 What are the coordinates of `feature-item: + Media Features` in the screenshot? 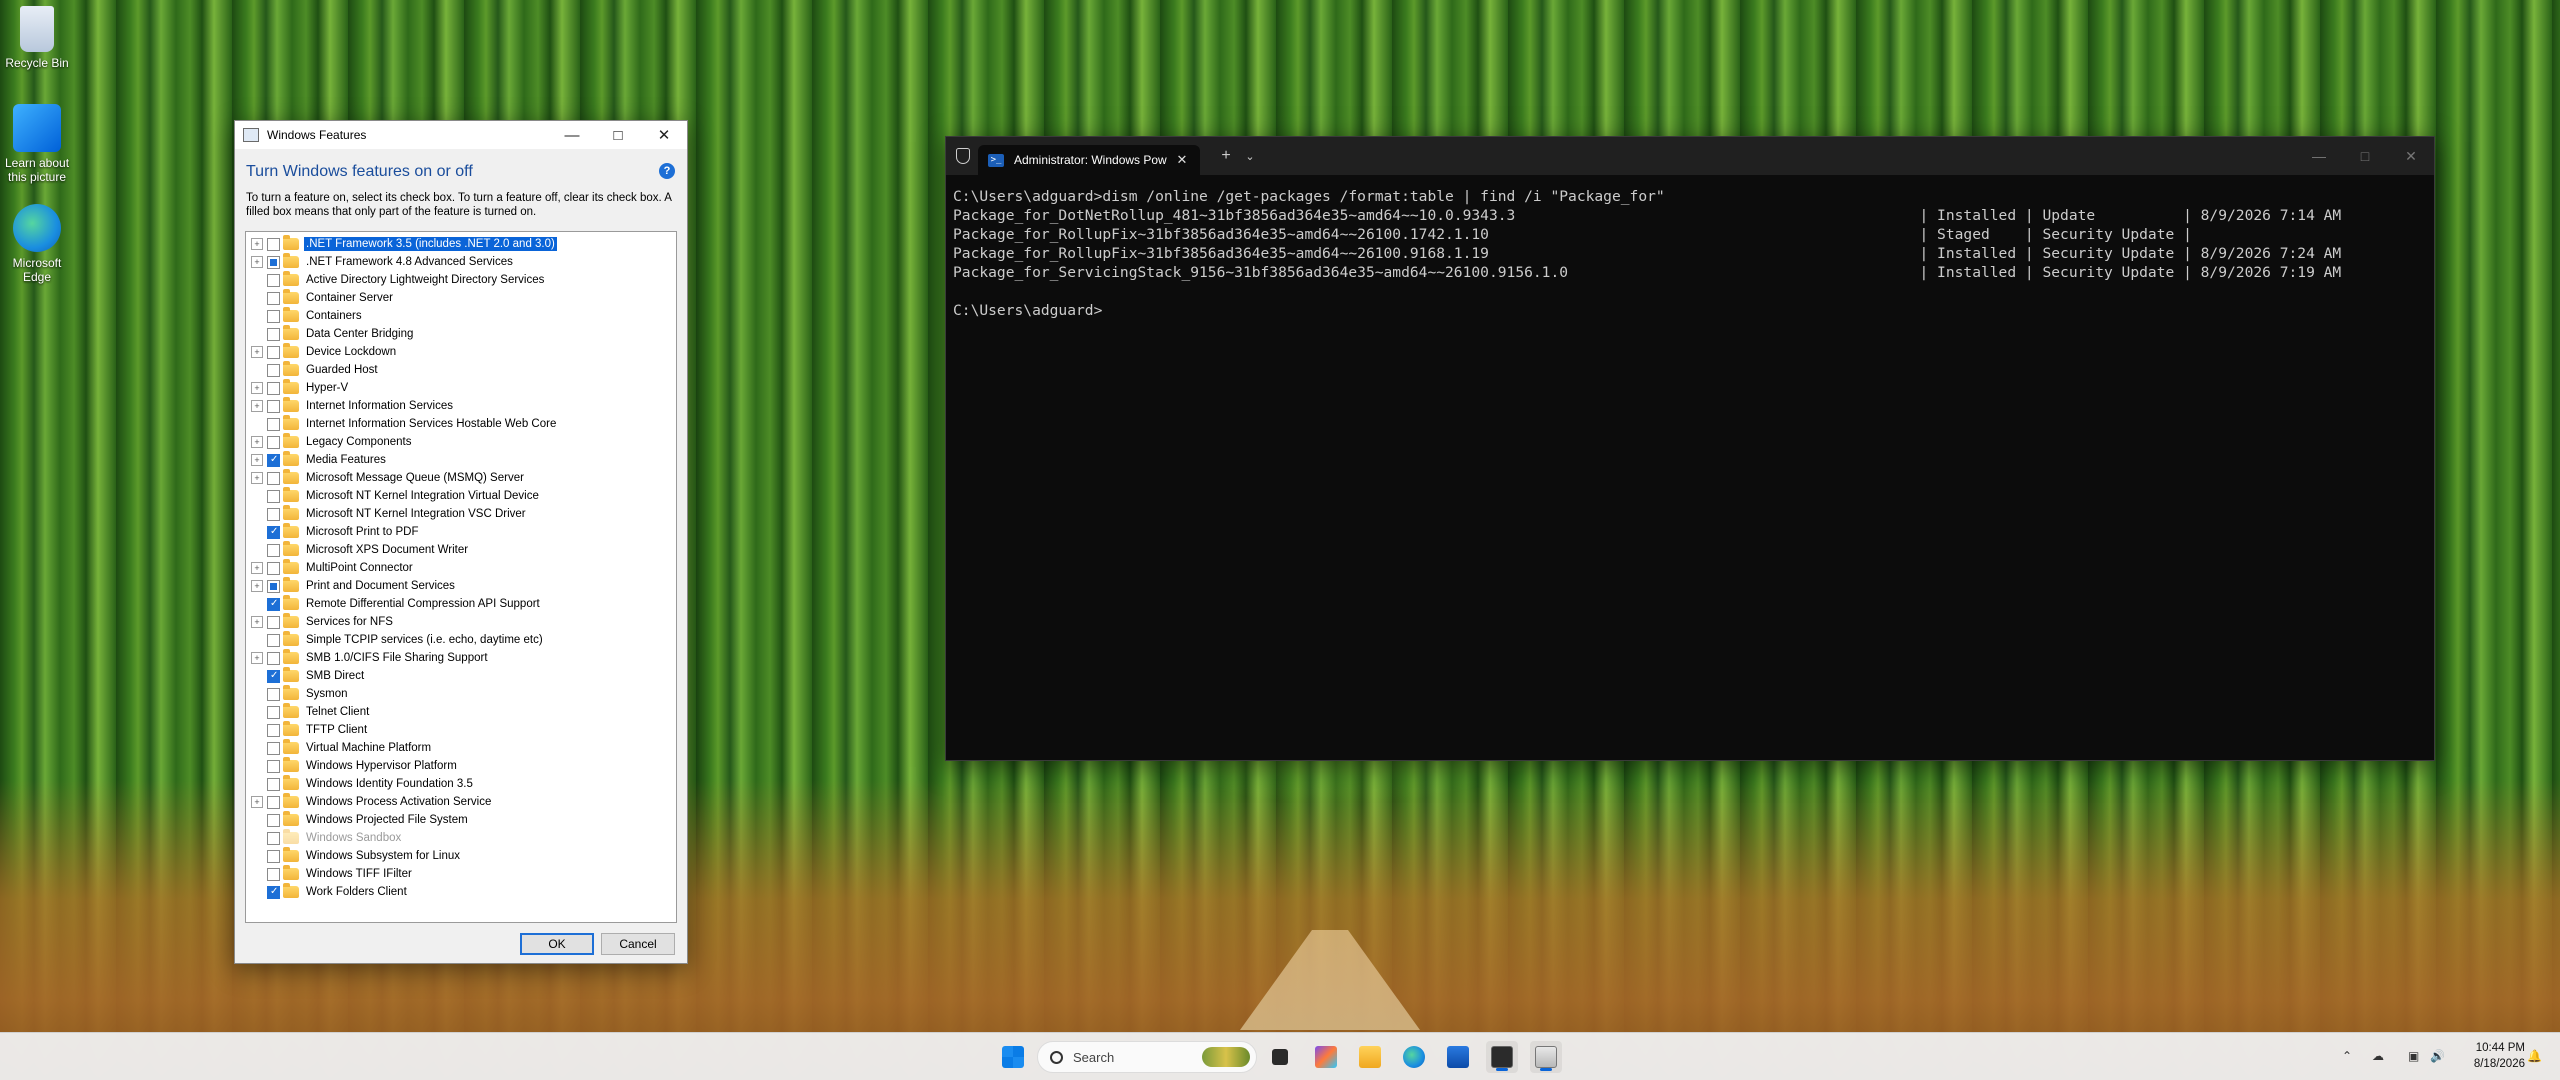 It's located at (461, 460).